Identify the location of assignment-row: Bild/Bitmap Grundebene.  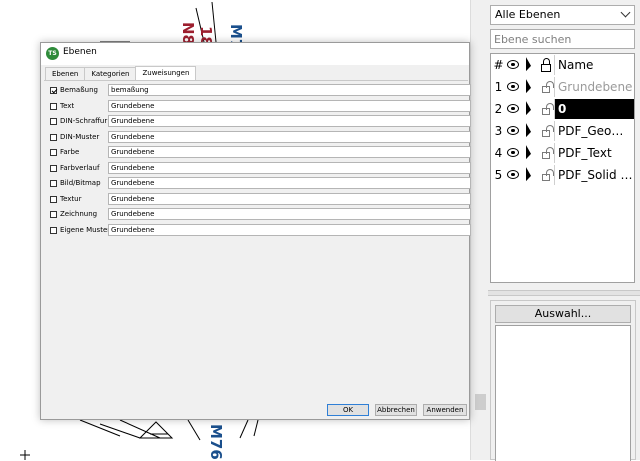
(259, 184).